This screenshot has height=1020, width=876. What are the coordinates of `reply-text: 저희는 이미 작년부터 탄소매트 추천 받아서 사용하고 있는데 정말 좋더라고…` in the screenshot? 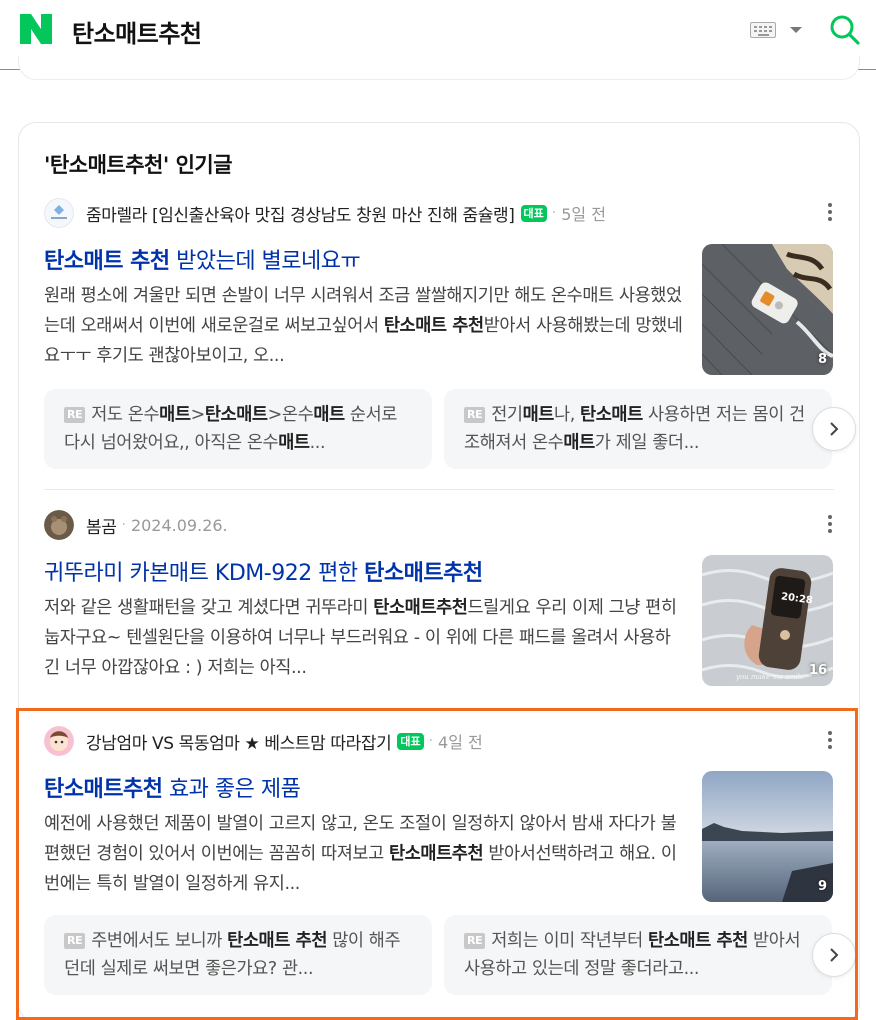 It's located at (632, 955).